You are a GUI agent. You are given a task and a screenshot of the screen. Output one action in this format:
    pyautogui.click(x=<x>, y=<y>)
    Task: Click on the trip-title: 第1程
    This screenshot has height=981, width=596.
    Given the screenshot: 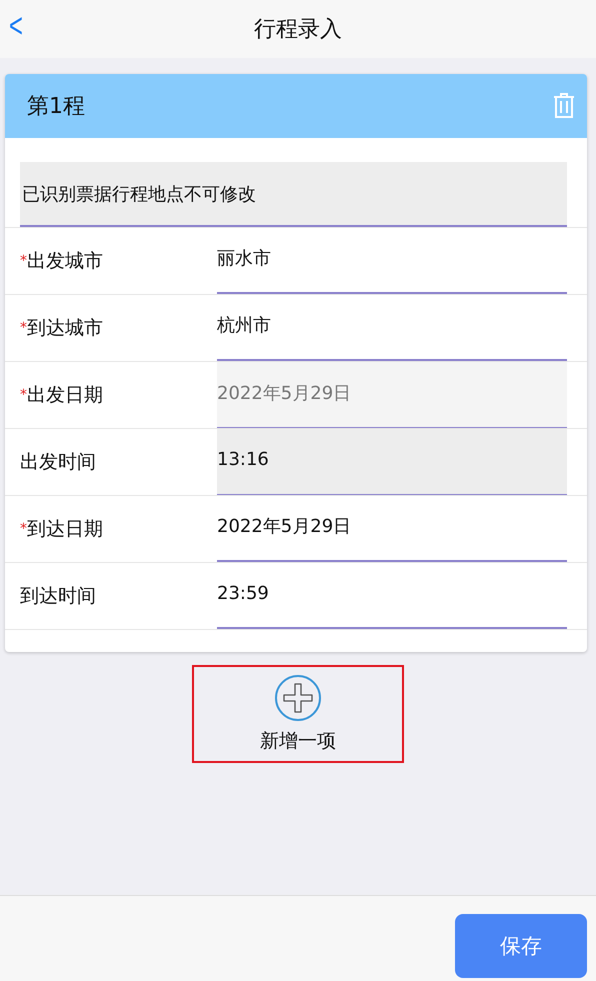 What is the action you would take?
    pyautogui.click(x=56, y=107)
    